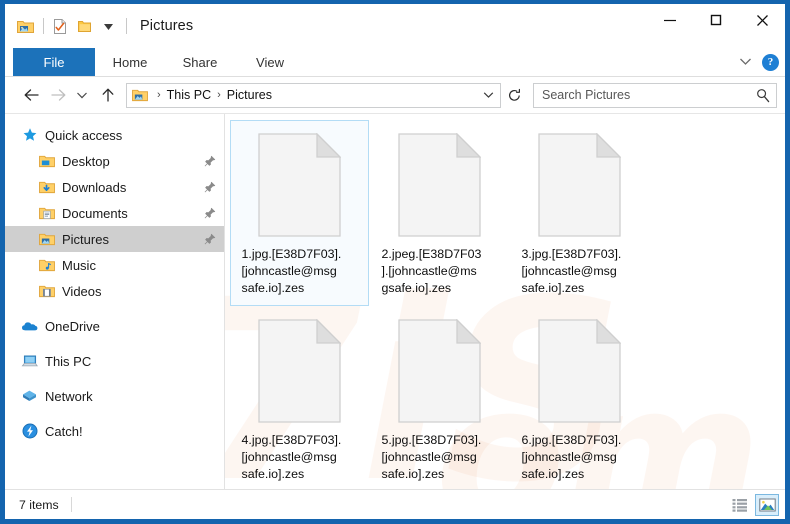  What do you see at coordinates (488, 95) in the screenshot?
I see `address-dropdown-icon` at bounding box center [488, 95].